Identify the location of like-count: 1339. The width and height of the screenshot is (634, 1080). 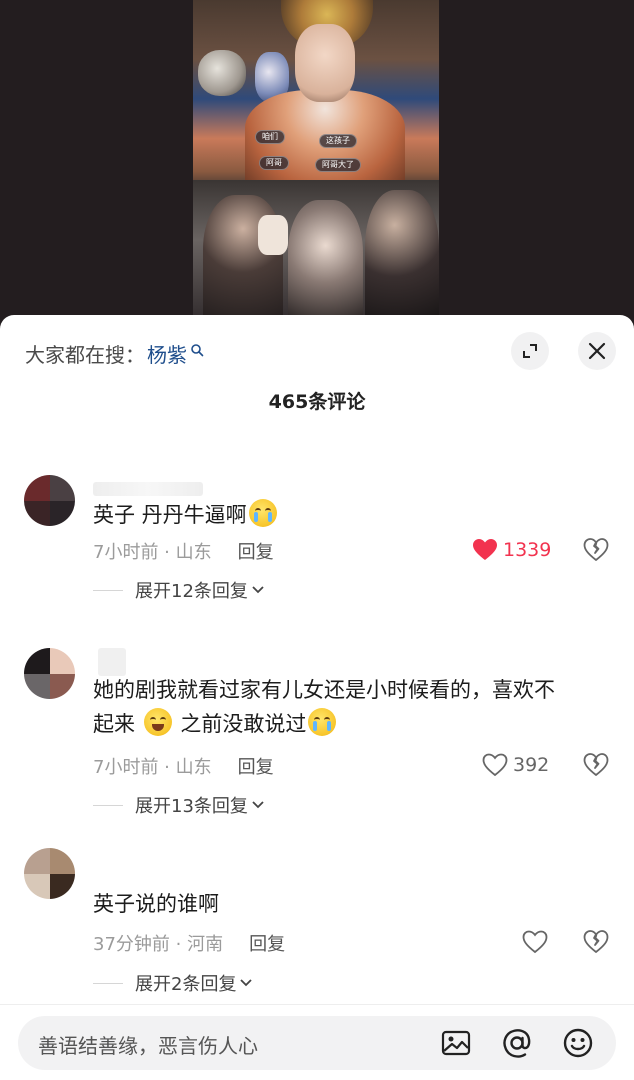
(527, 550).